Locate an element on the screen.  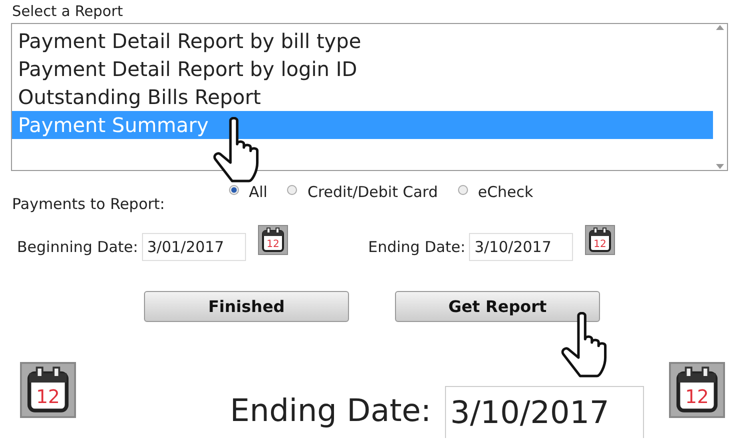
action-button: Get Report is located at coordinates (497, 306).